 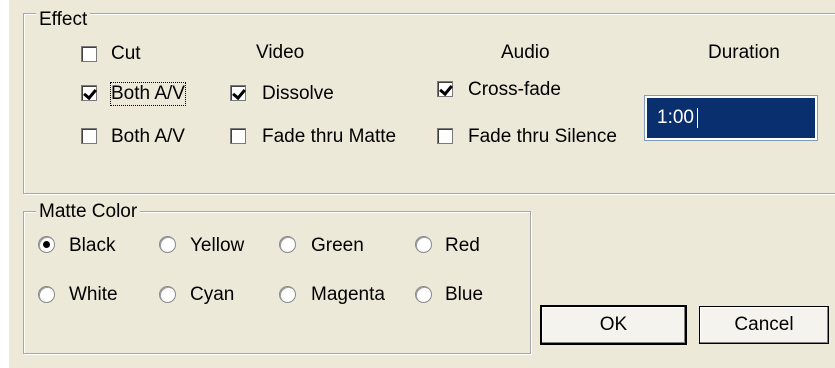 What do you see at coordinates (88, 212) in the screenshot?
I see `matte-color-legend: Matte Color` at bounding box center [88, 212].